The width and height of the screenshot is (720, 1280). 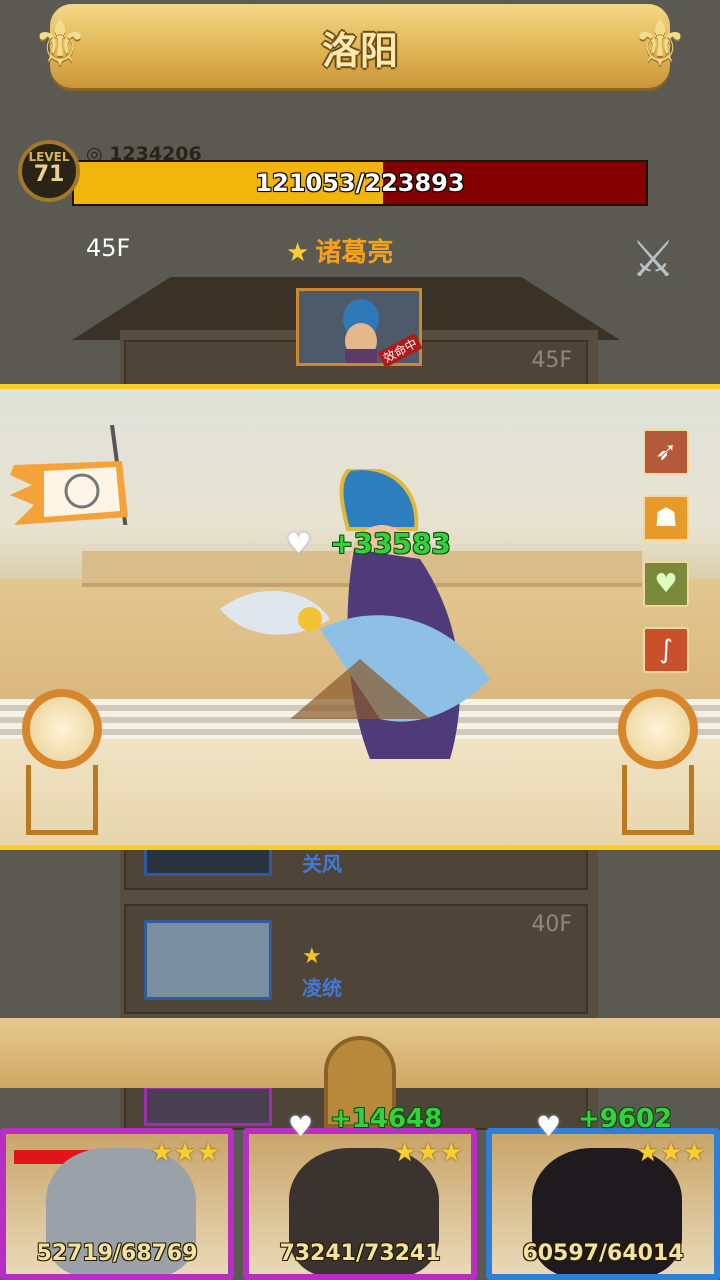 I want to click on summon-skill-icon: ☗, so click(x=666, y=518).